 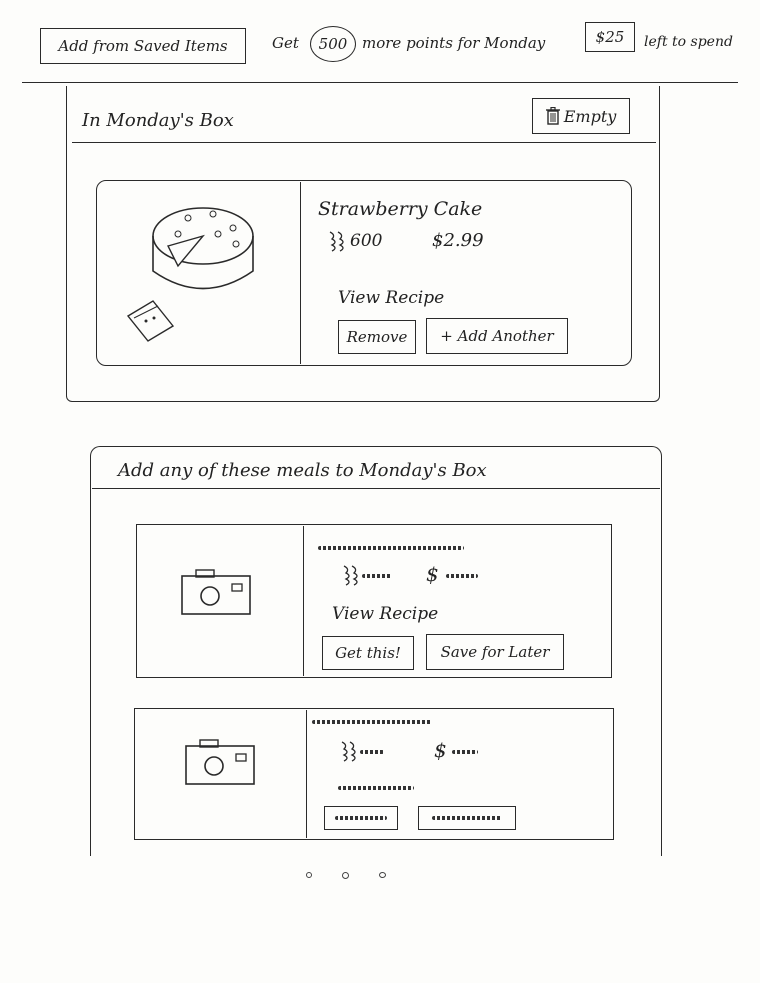 I want to click on secondary-action-button, so click(x=467, y=818).